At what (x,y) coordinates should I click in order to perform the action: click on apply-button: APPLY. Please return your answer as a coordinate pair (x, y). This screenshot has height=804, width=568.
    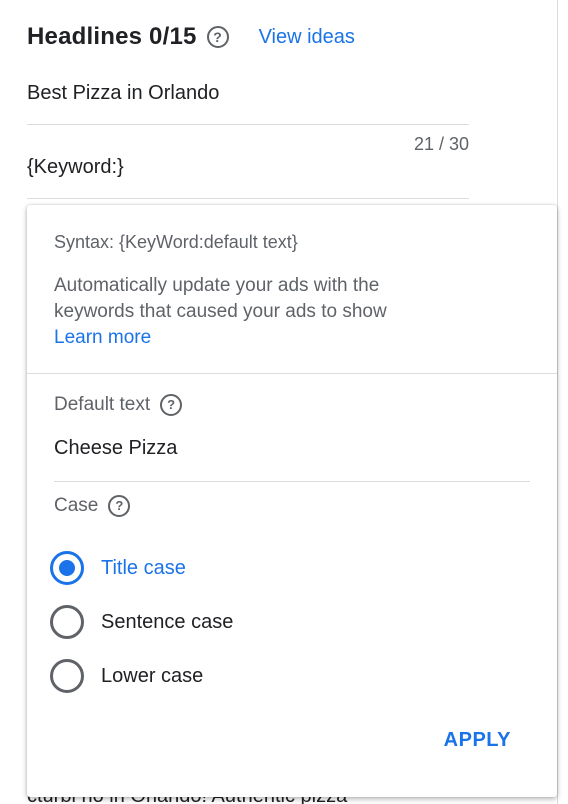
    Looking at the image, I should click on (477, 740).